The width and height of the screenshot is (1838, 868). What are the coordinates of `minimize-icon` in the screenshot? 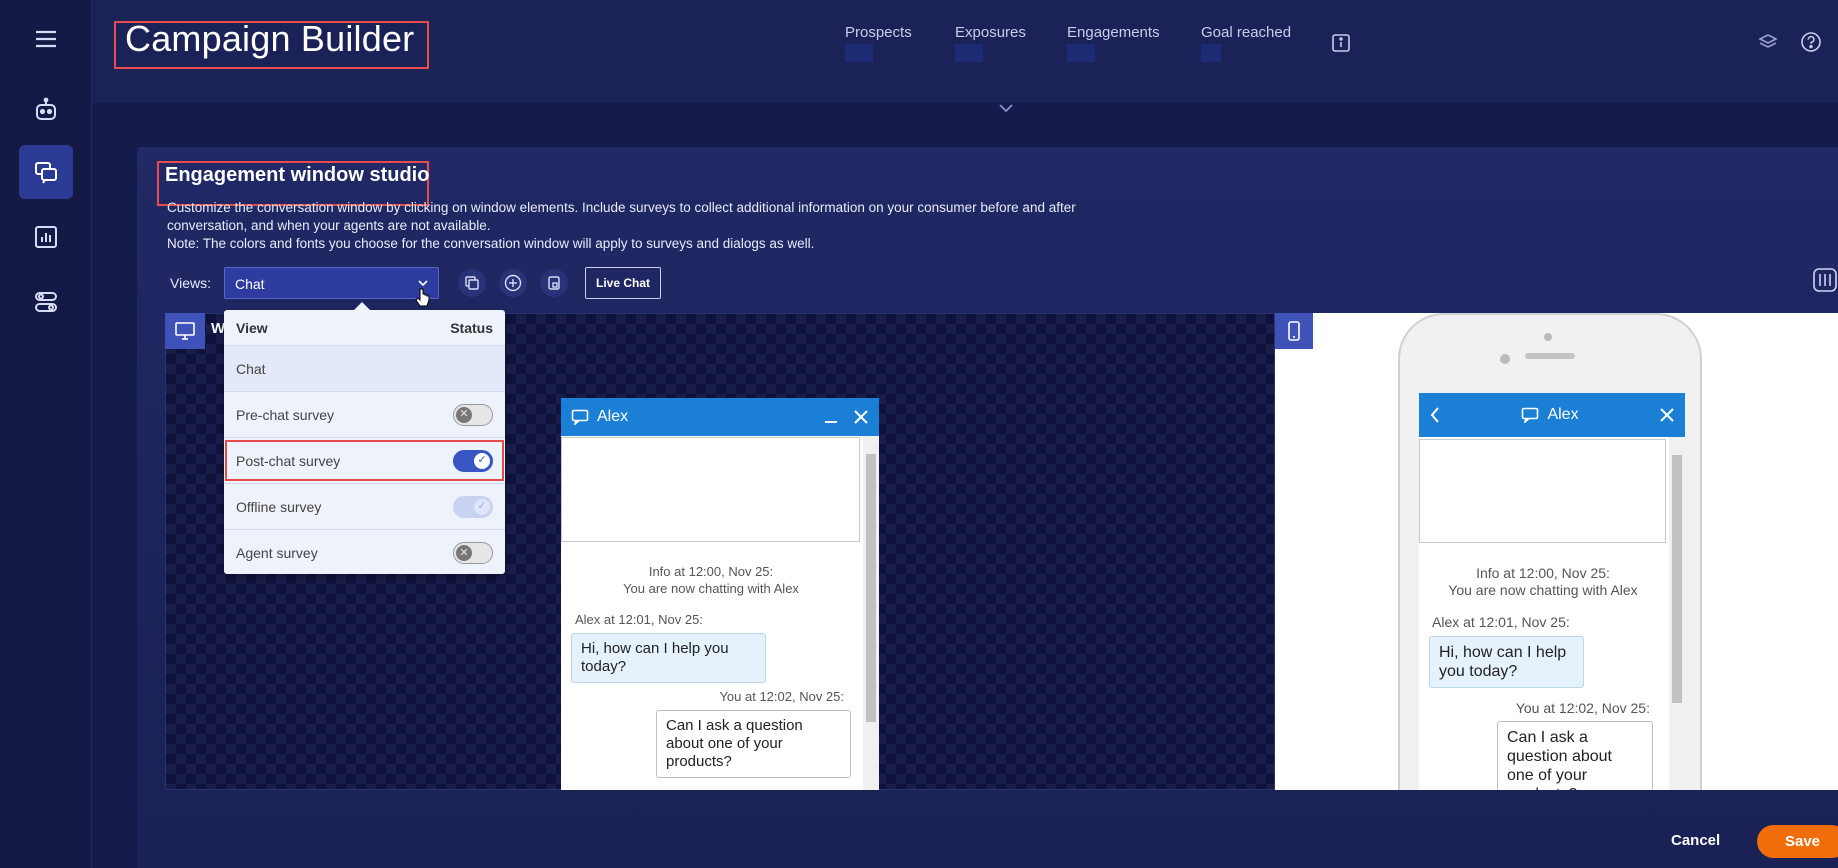 It's located at (831, 417).